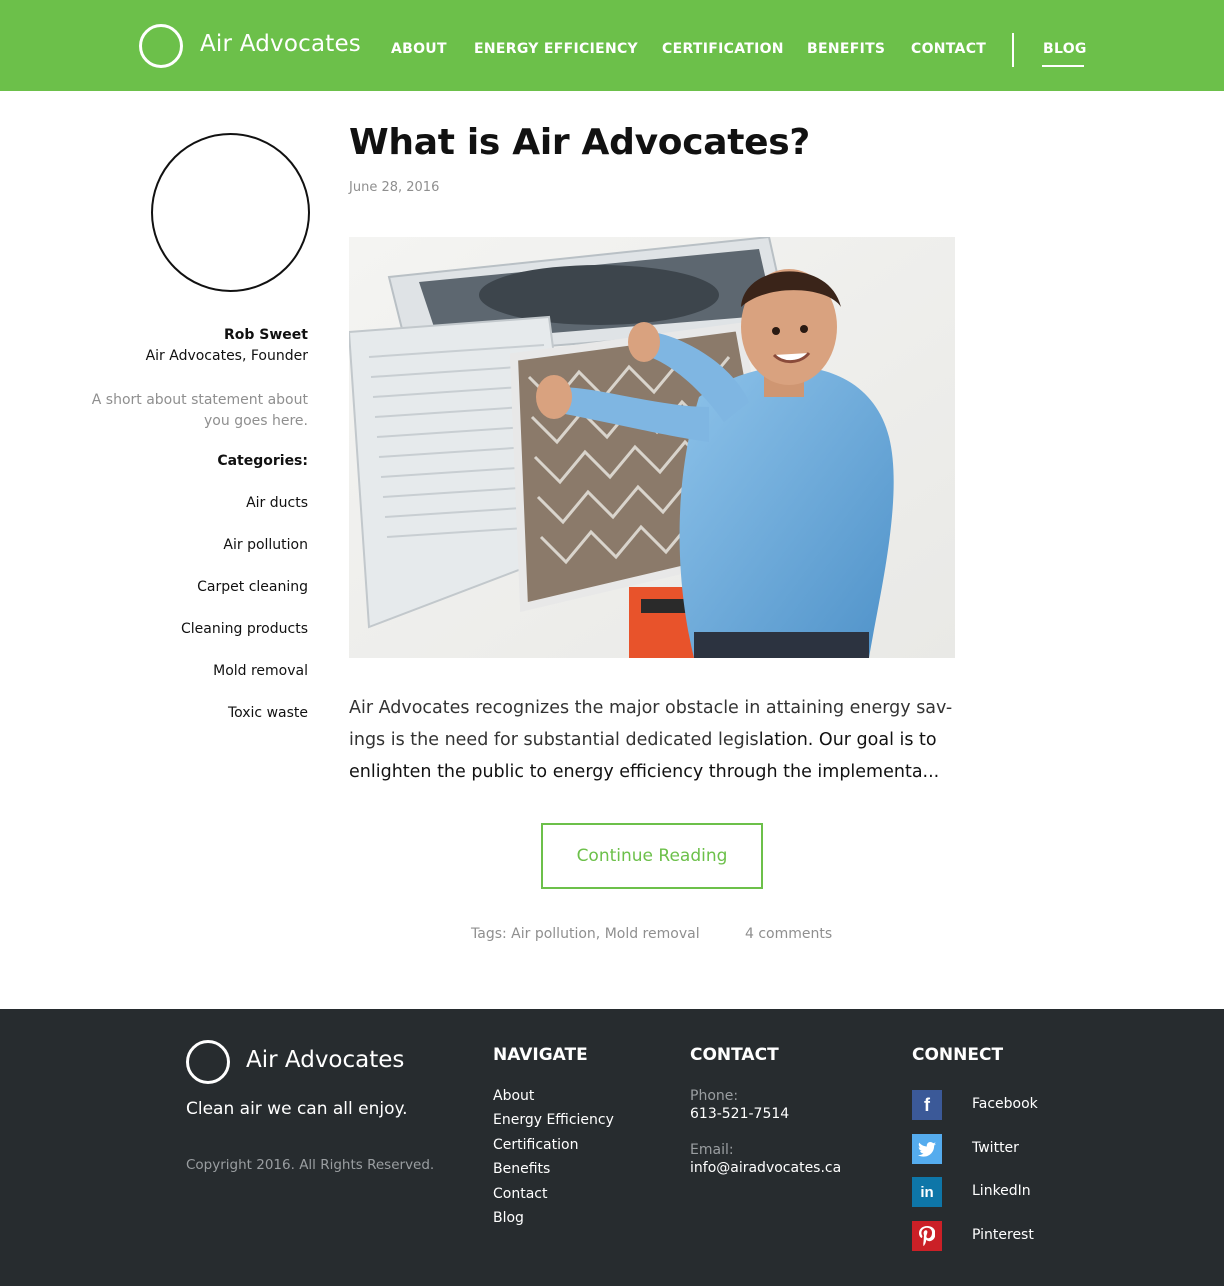 This screenshot has height=1286, width=1224. What do you see at coordinates (927, 1236) in the screenshot?
I see `pinterest-icon` at bounding box center [927, 1236].